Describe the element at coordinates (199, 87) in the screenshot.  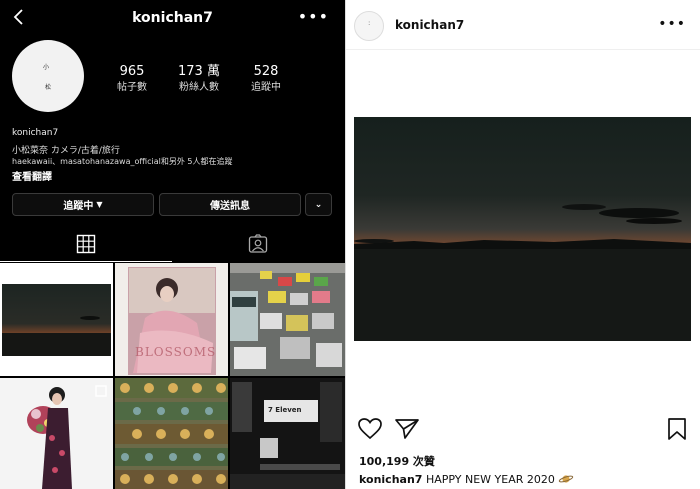
I see `stat-followers-label: 粉絲人數` at that location.